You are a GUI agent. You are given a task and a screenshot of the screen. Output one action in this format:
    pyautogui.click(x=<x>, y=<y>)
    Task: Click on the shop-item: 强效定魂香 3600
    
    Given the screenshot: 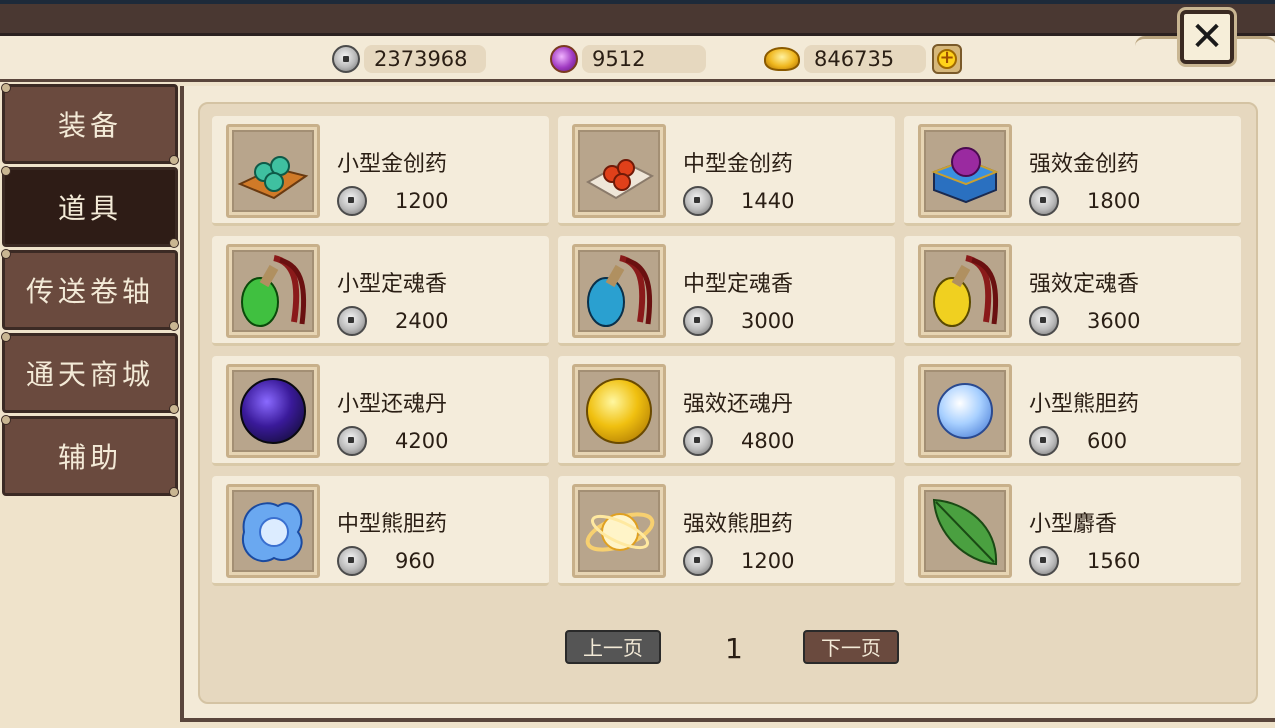 What is the action you would take?
    pyautogui.click(x=1072, y=291)
    